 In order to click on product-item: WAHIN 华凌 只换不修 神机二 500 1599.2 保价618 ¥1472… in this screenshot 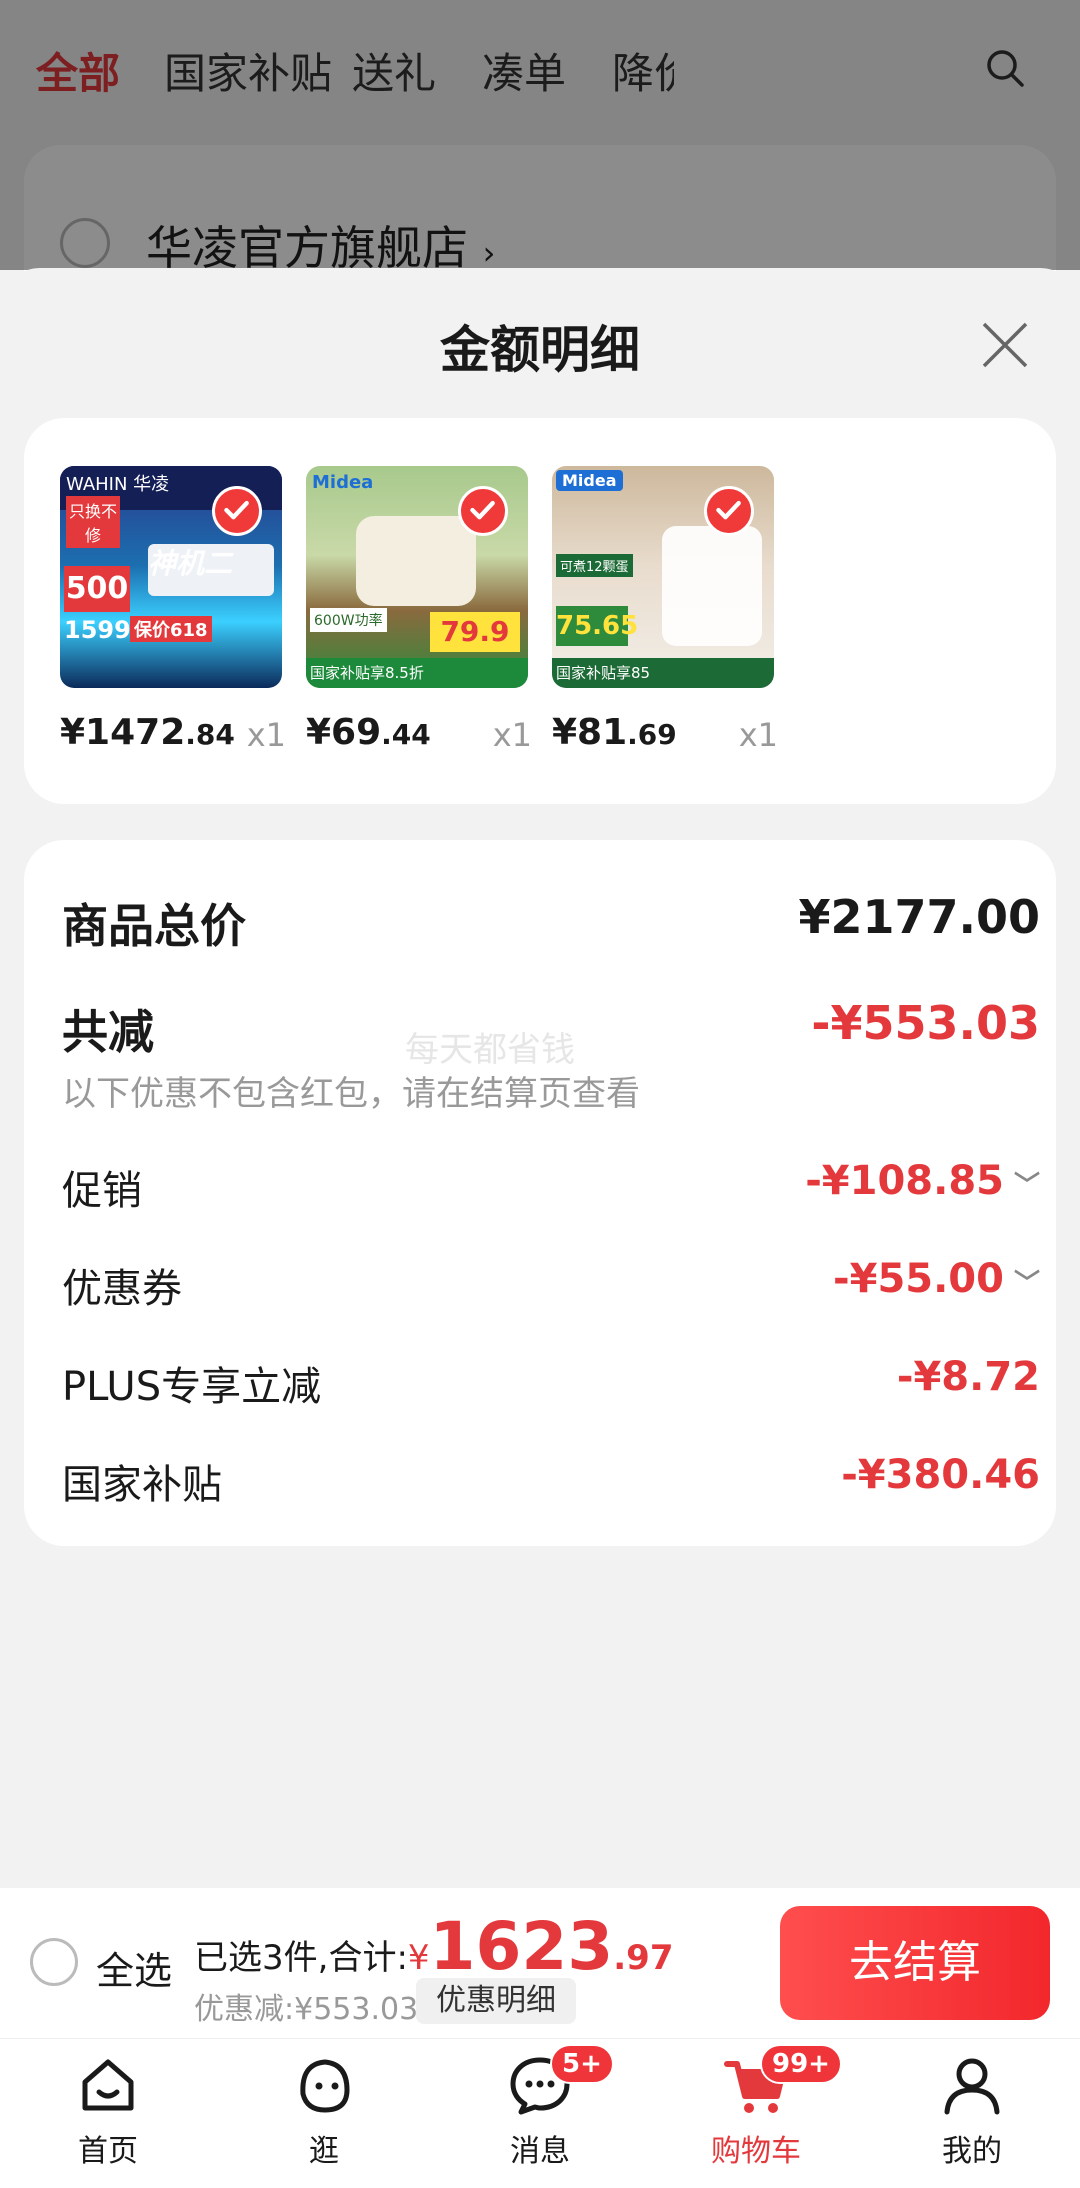, I will do `click(173, 610)`.